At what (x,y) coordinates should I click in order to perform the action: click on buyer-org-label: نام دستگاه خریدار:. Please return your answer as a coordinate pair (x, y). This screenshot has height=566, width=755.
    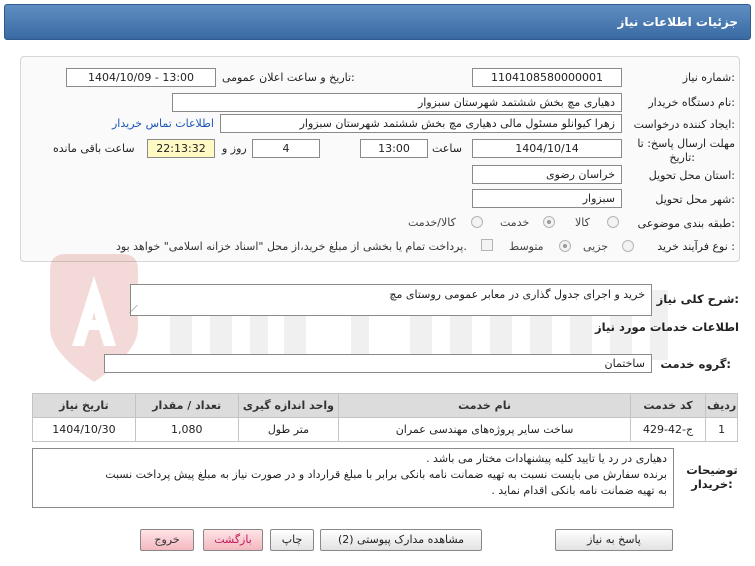
    Looking at the image, I should click on (691, 102).